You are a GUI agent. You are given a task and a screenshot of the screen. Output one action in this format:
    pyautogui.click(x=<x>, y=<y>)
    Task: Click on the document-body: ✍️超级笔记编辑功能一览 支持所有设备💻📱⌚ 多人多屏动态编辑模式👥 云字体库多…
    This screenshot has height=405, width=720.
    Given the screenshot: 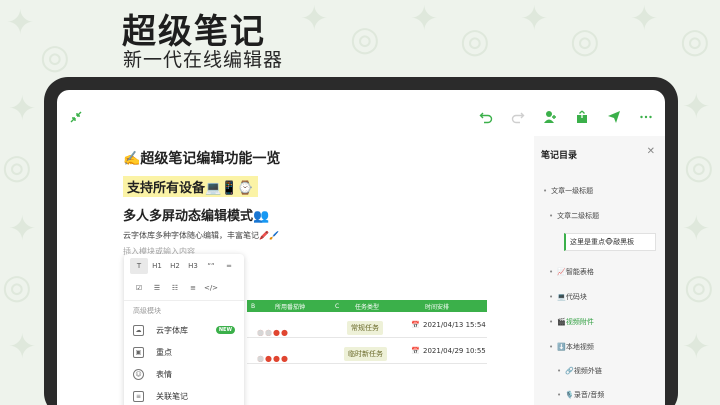 What is the action you would take?
    pyautogui.click(x=323, y=202)
    